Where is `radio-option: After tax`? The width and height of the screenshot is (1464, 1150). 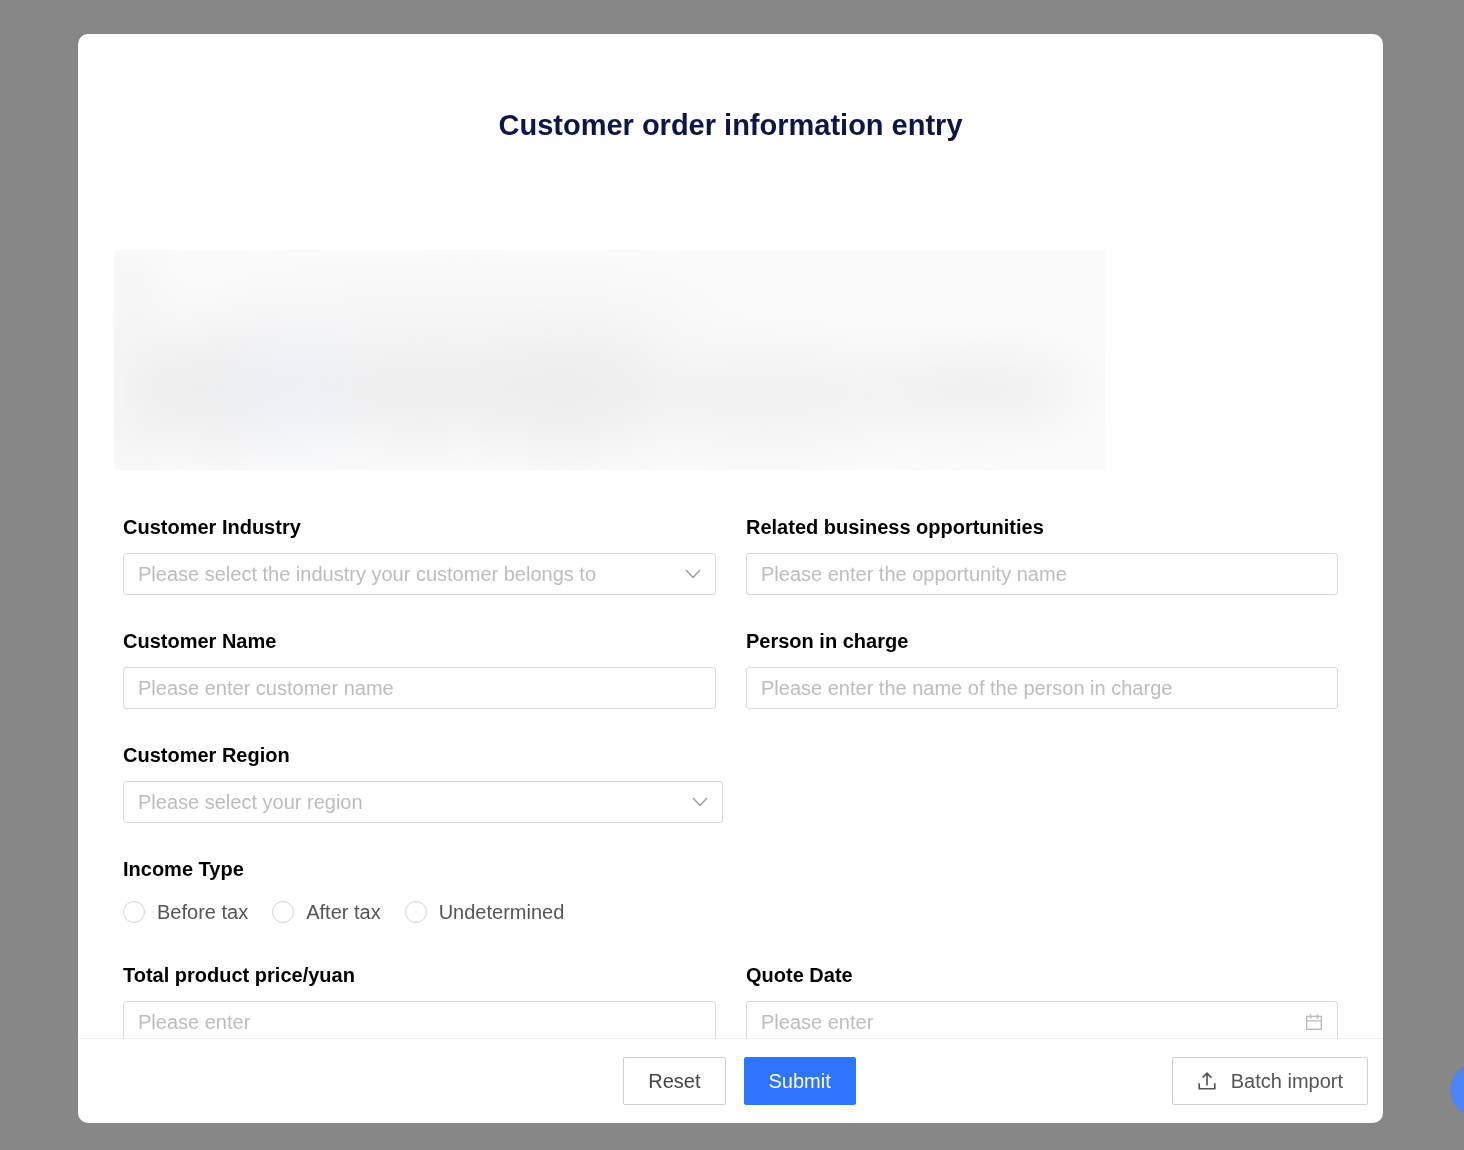
radio-option: After tax is located at coordinates (326, 912).